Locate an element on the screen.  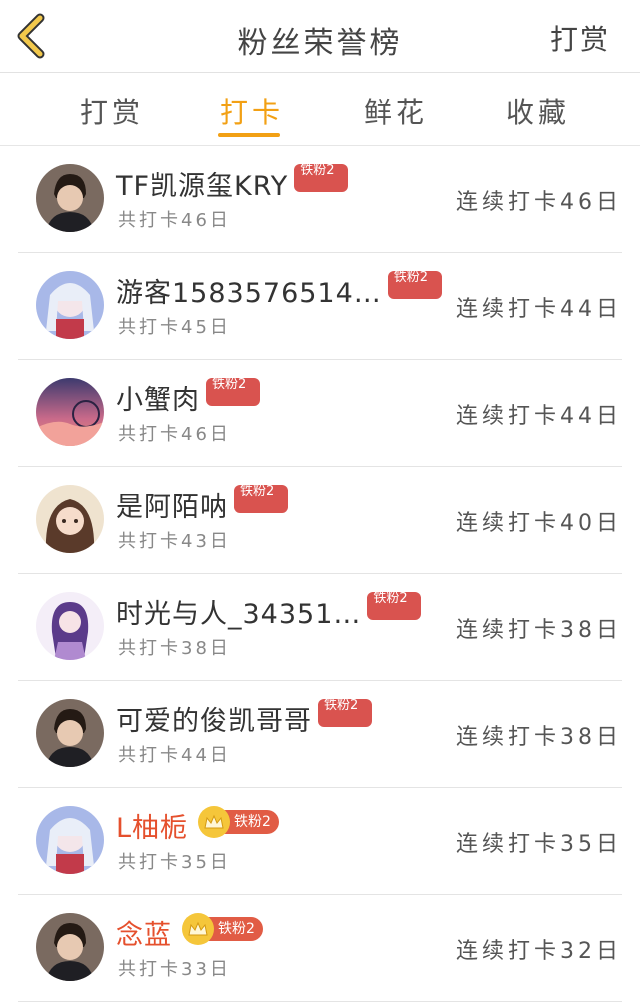
fan-name-line: L柚栀 铁粉2 is located at coordinates (197, 825).